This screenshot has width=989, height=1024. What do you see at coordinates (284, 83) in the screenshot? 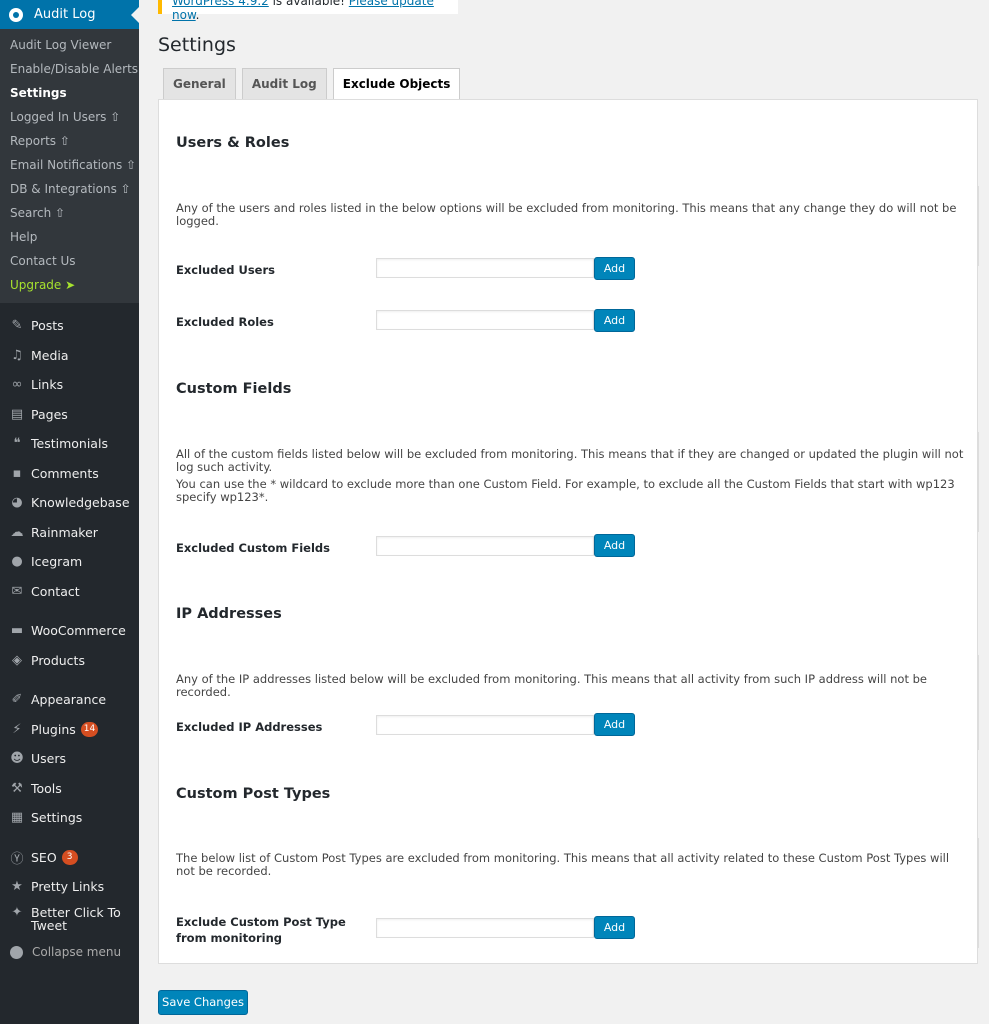
I see `tab-audit-log: Audit Log` at bounding box center [284, 83].